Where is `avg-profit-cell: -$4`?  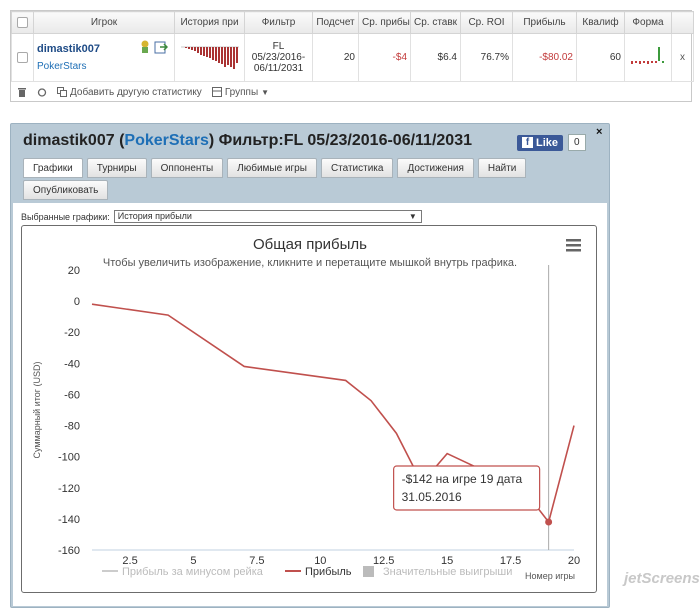 avg-profit-cell: -$4 is located at coordinates (384, 57).